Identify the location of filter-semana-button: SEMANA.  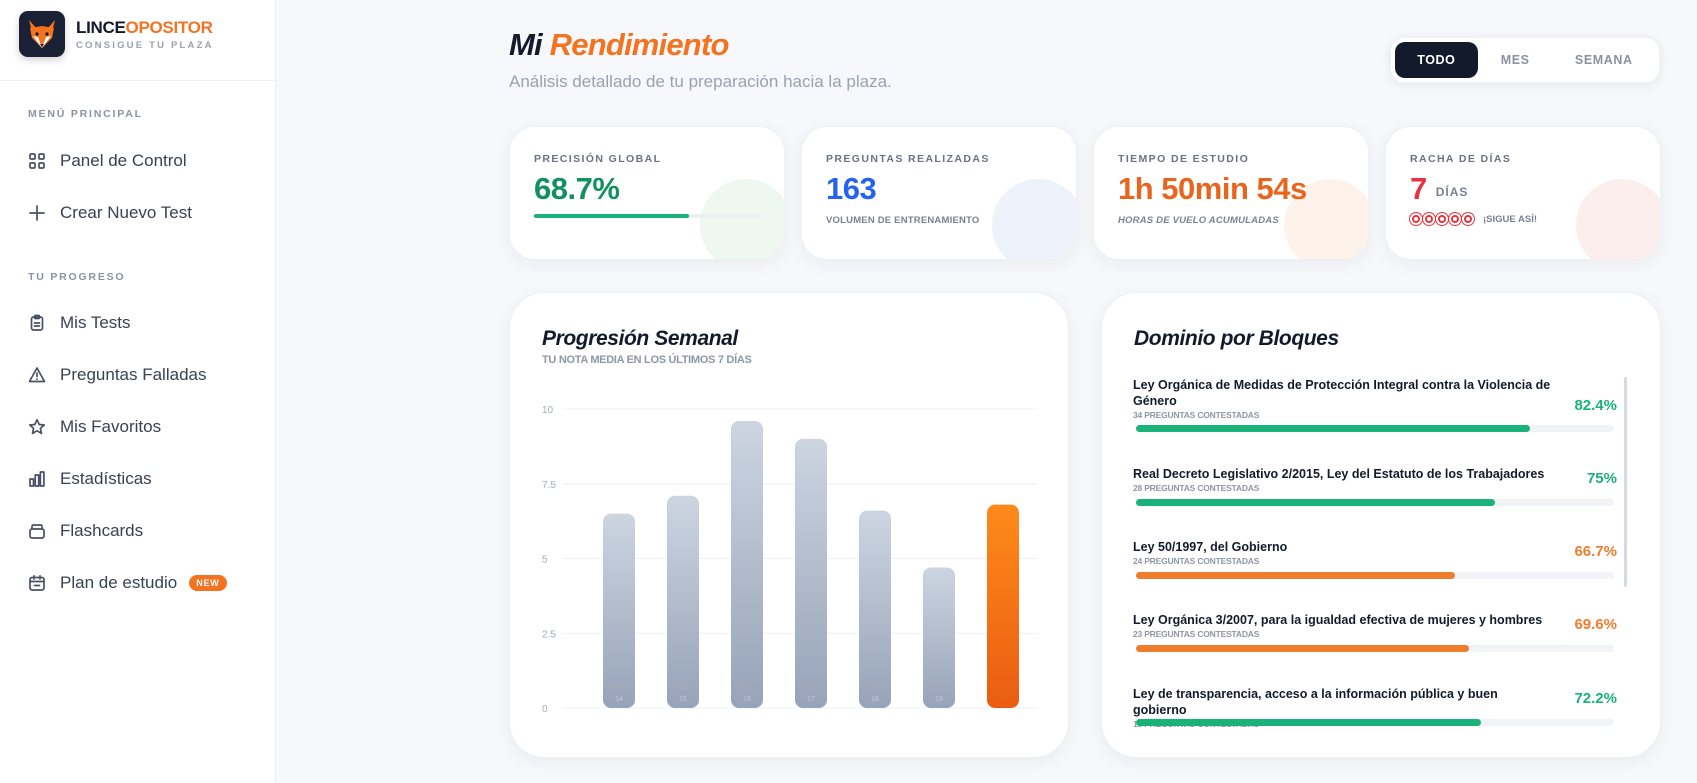
(1604, 60).